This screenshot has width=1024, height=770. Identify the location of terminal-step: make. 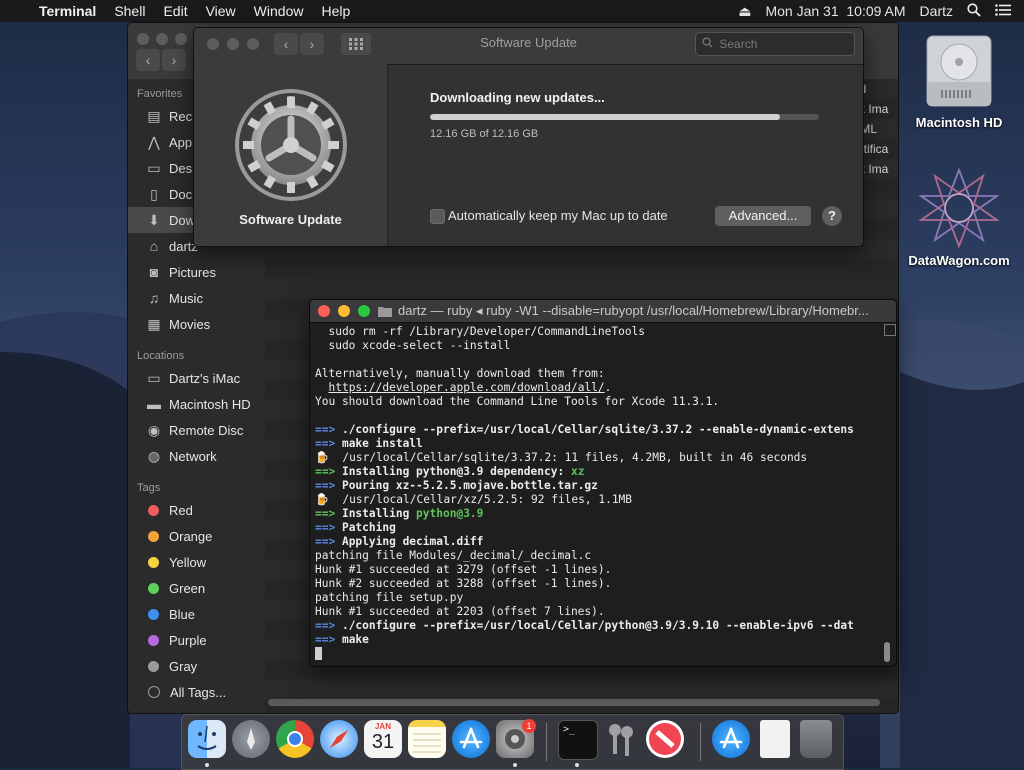
(352, 639).